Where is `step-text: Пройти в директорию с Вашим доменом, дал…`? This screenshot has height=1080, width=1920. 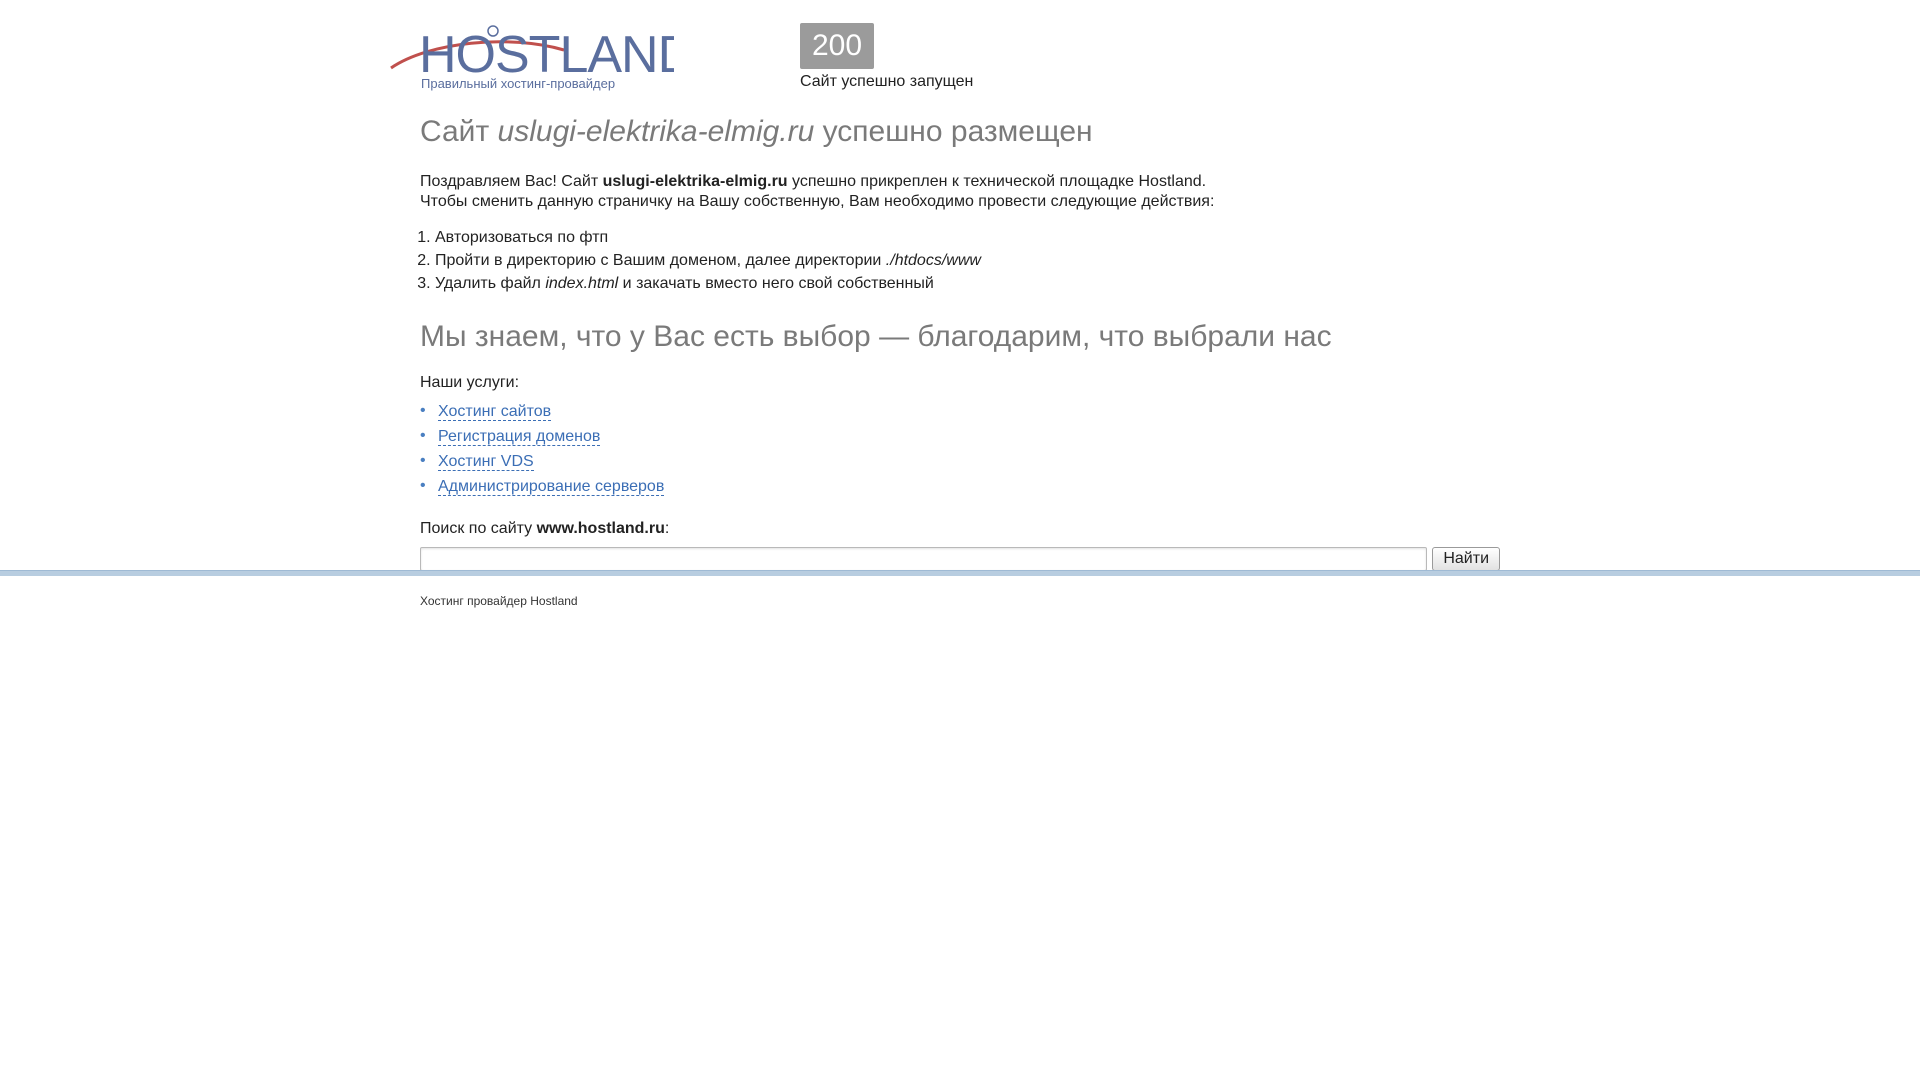 step-text: Пройти в директорию с Вашим доменом, дал… is located at coordinates (660, 260).